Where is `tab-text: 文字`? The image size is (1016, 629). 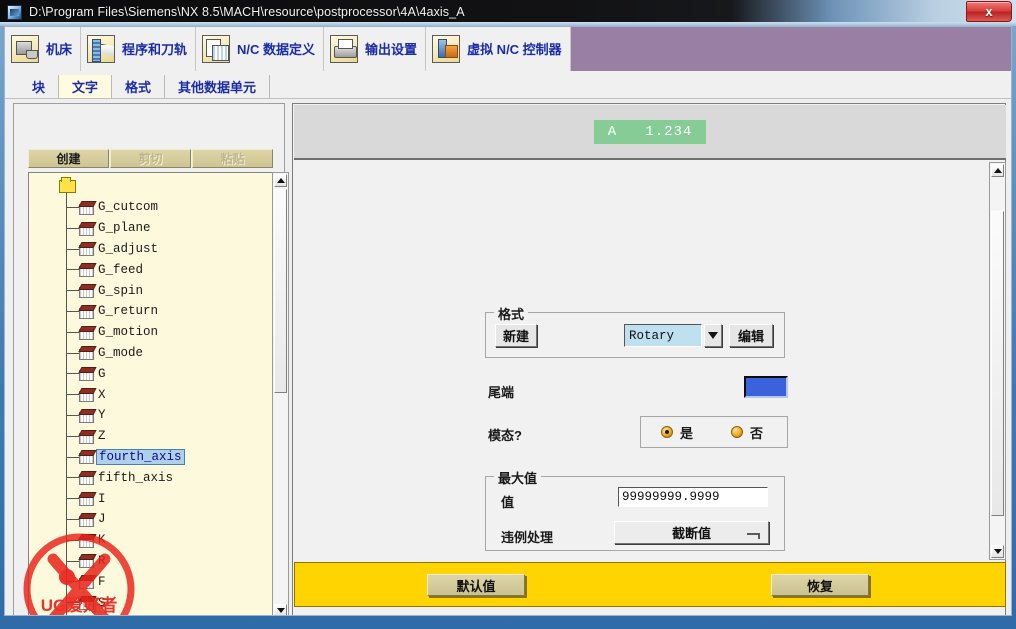 tab-text: 文字 is located at coordinates (86, 86).